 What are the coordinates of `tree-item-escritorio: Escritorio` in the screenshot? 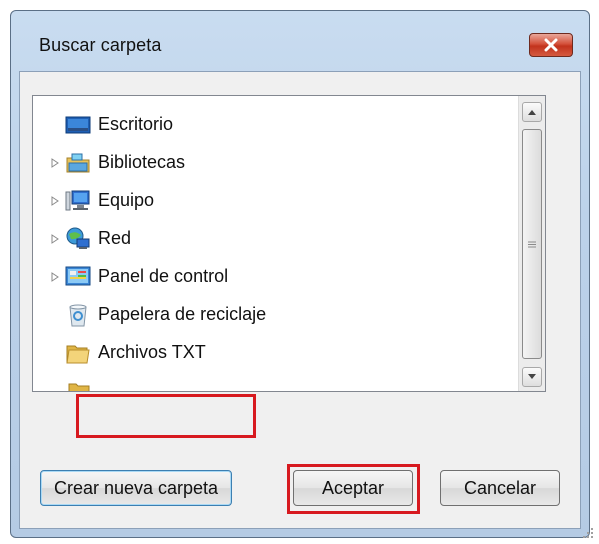 It's located at (273, 125).